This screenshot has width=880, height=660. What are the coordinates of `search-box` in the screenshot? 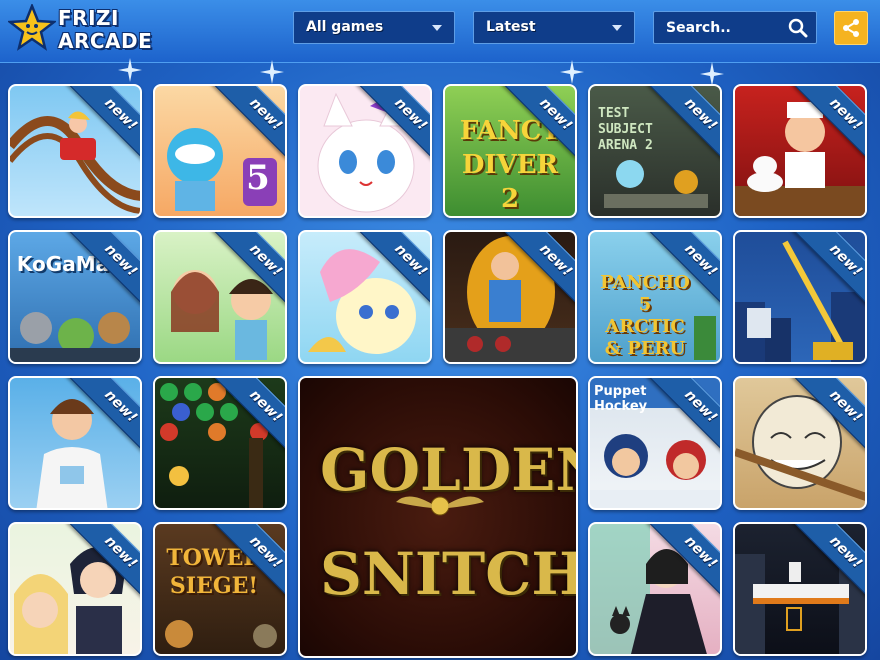 It's located at (735, 27).